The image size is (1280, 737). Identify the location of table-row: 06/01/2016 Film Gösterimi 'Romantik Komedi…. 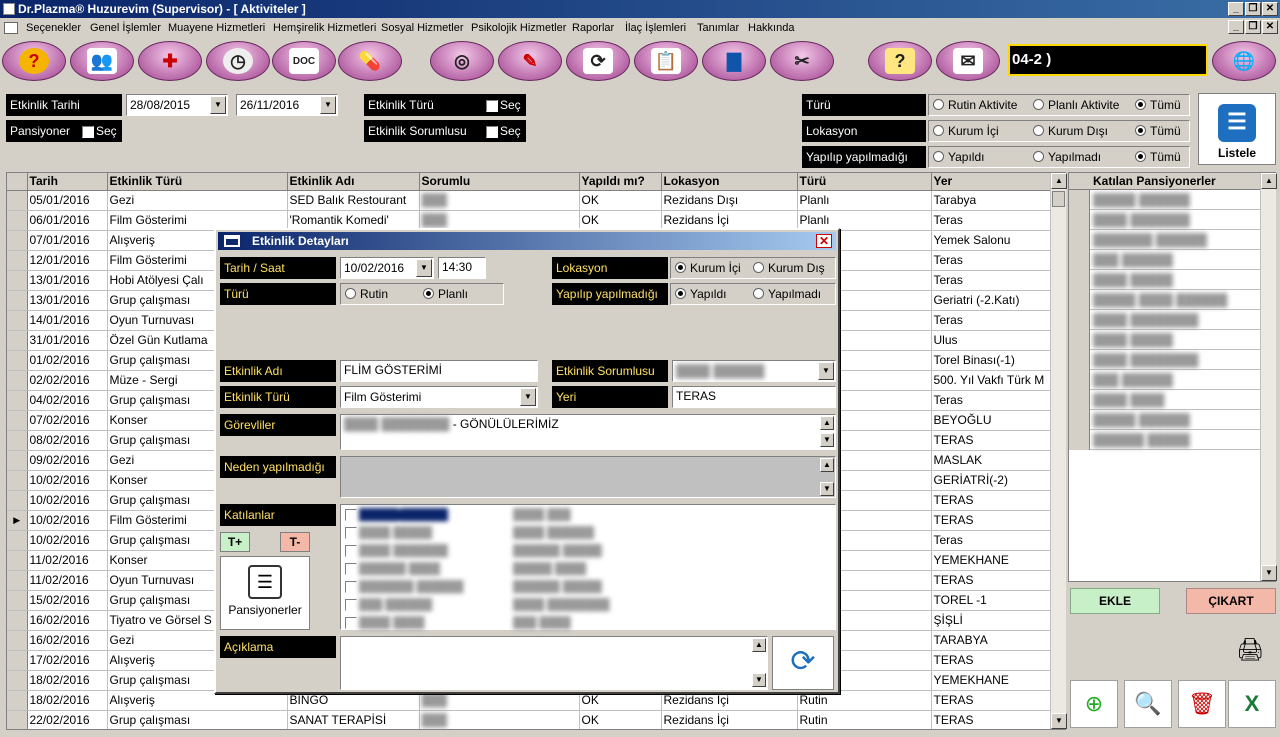
(529, 220).